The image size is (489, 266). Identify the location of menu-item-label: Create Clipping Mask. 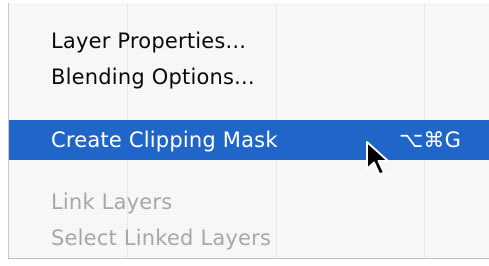
(164, 140).